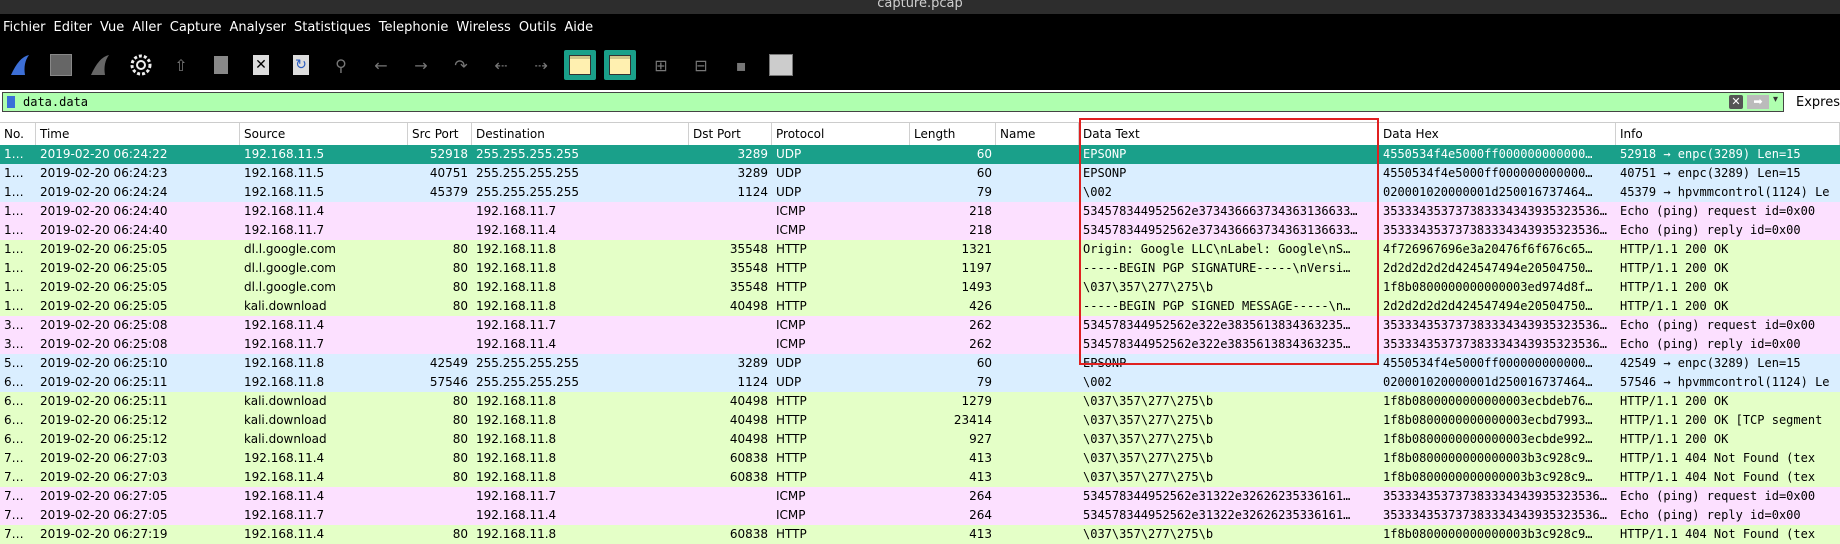 The width and height of the screenshot is (1840, 544). I want to click on normal-size-icon: ▪, so click(741, 65).